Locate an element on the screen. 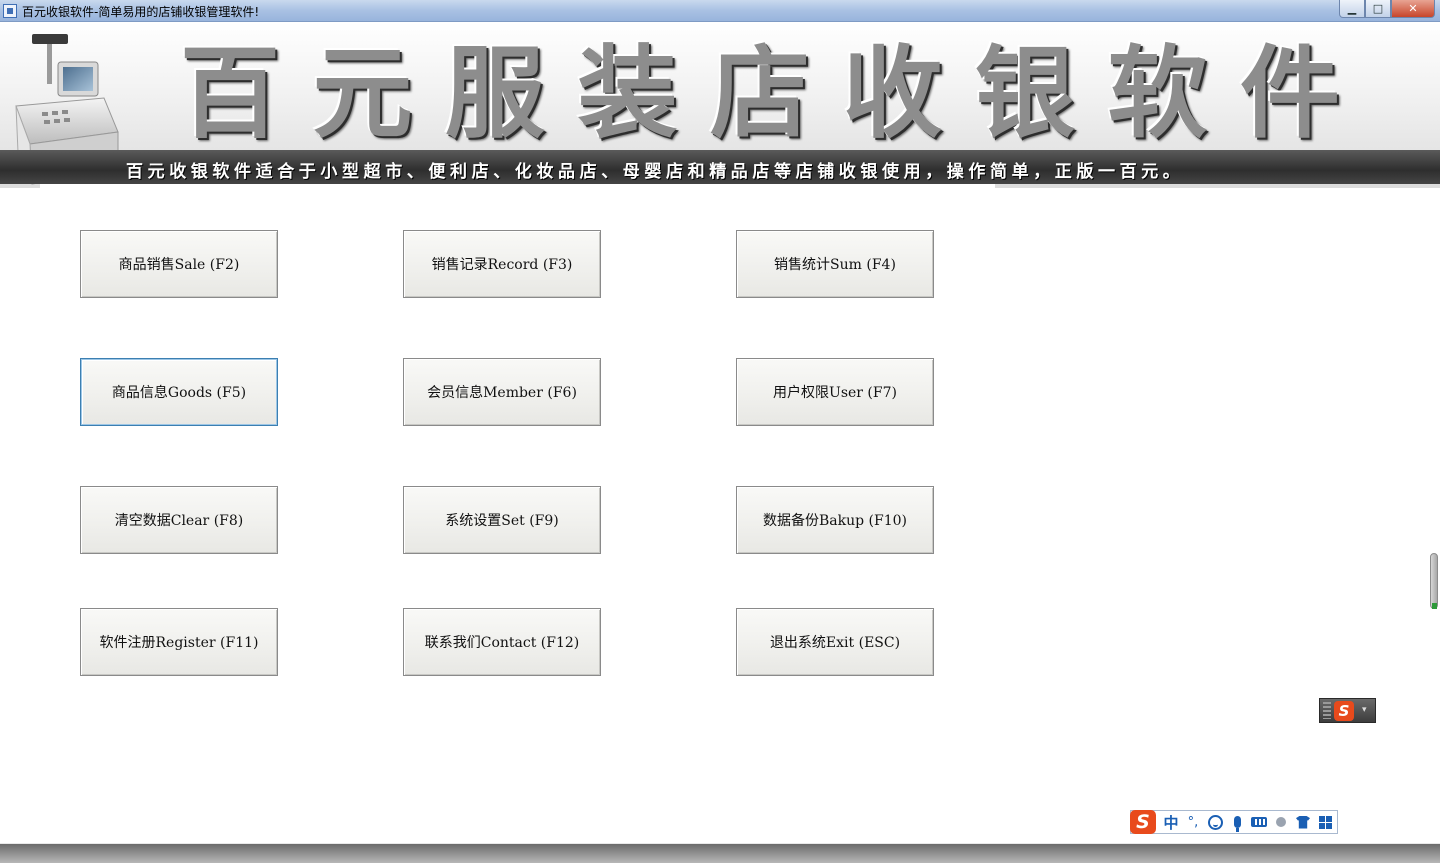  banner-title-char: 件 is located at coordinates (1290, 93).